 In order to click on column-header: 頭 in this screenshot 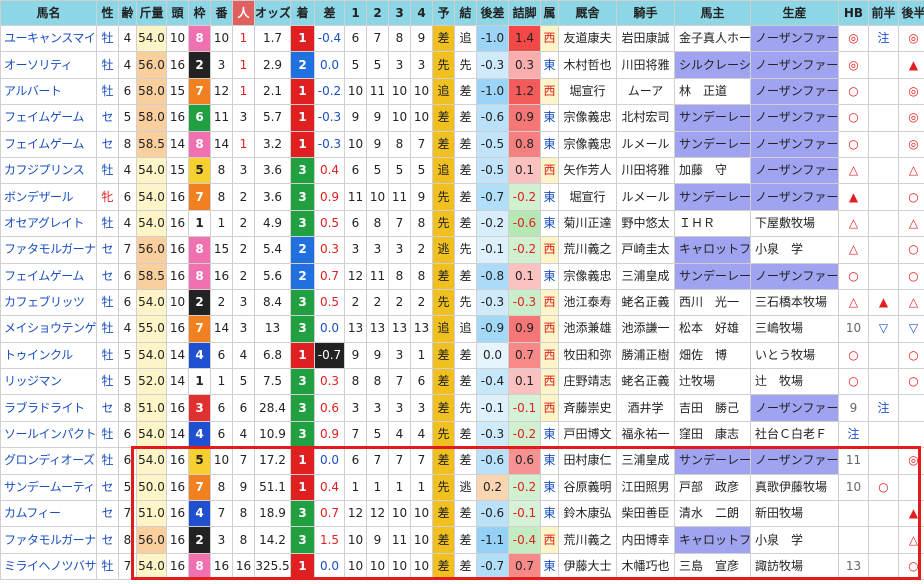, I will do `click(177, 13)`.